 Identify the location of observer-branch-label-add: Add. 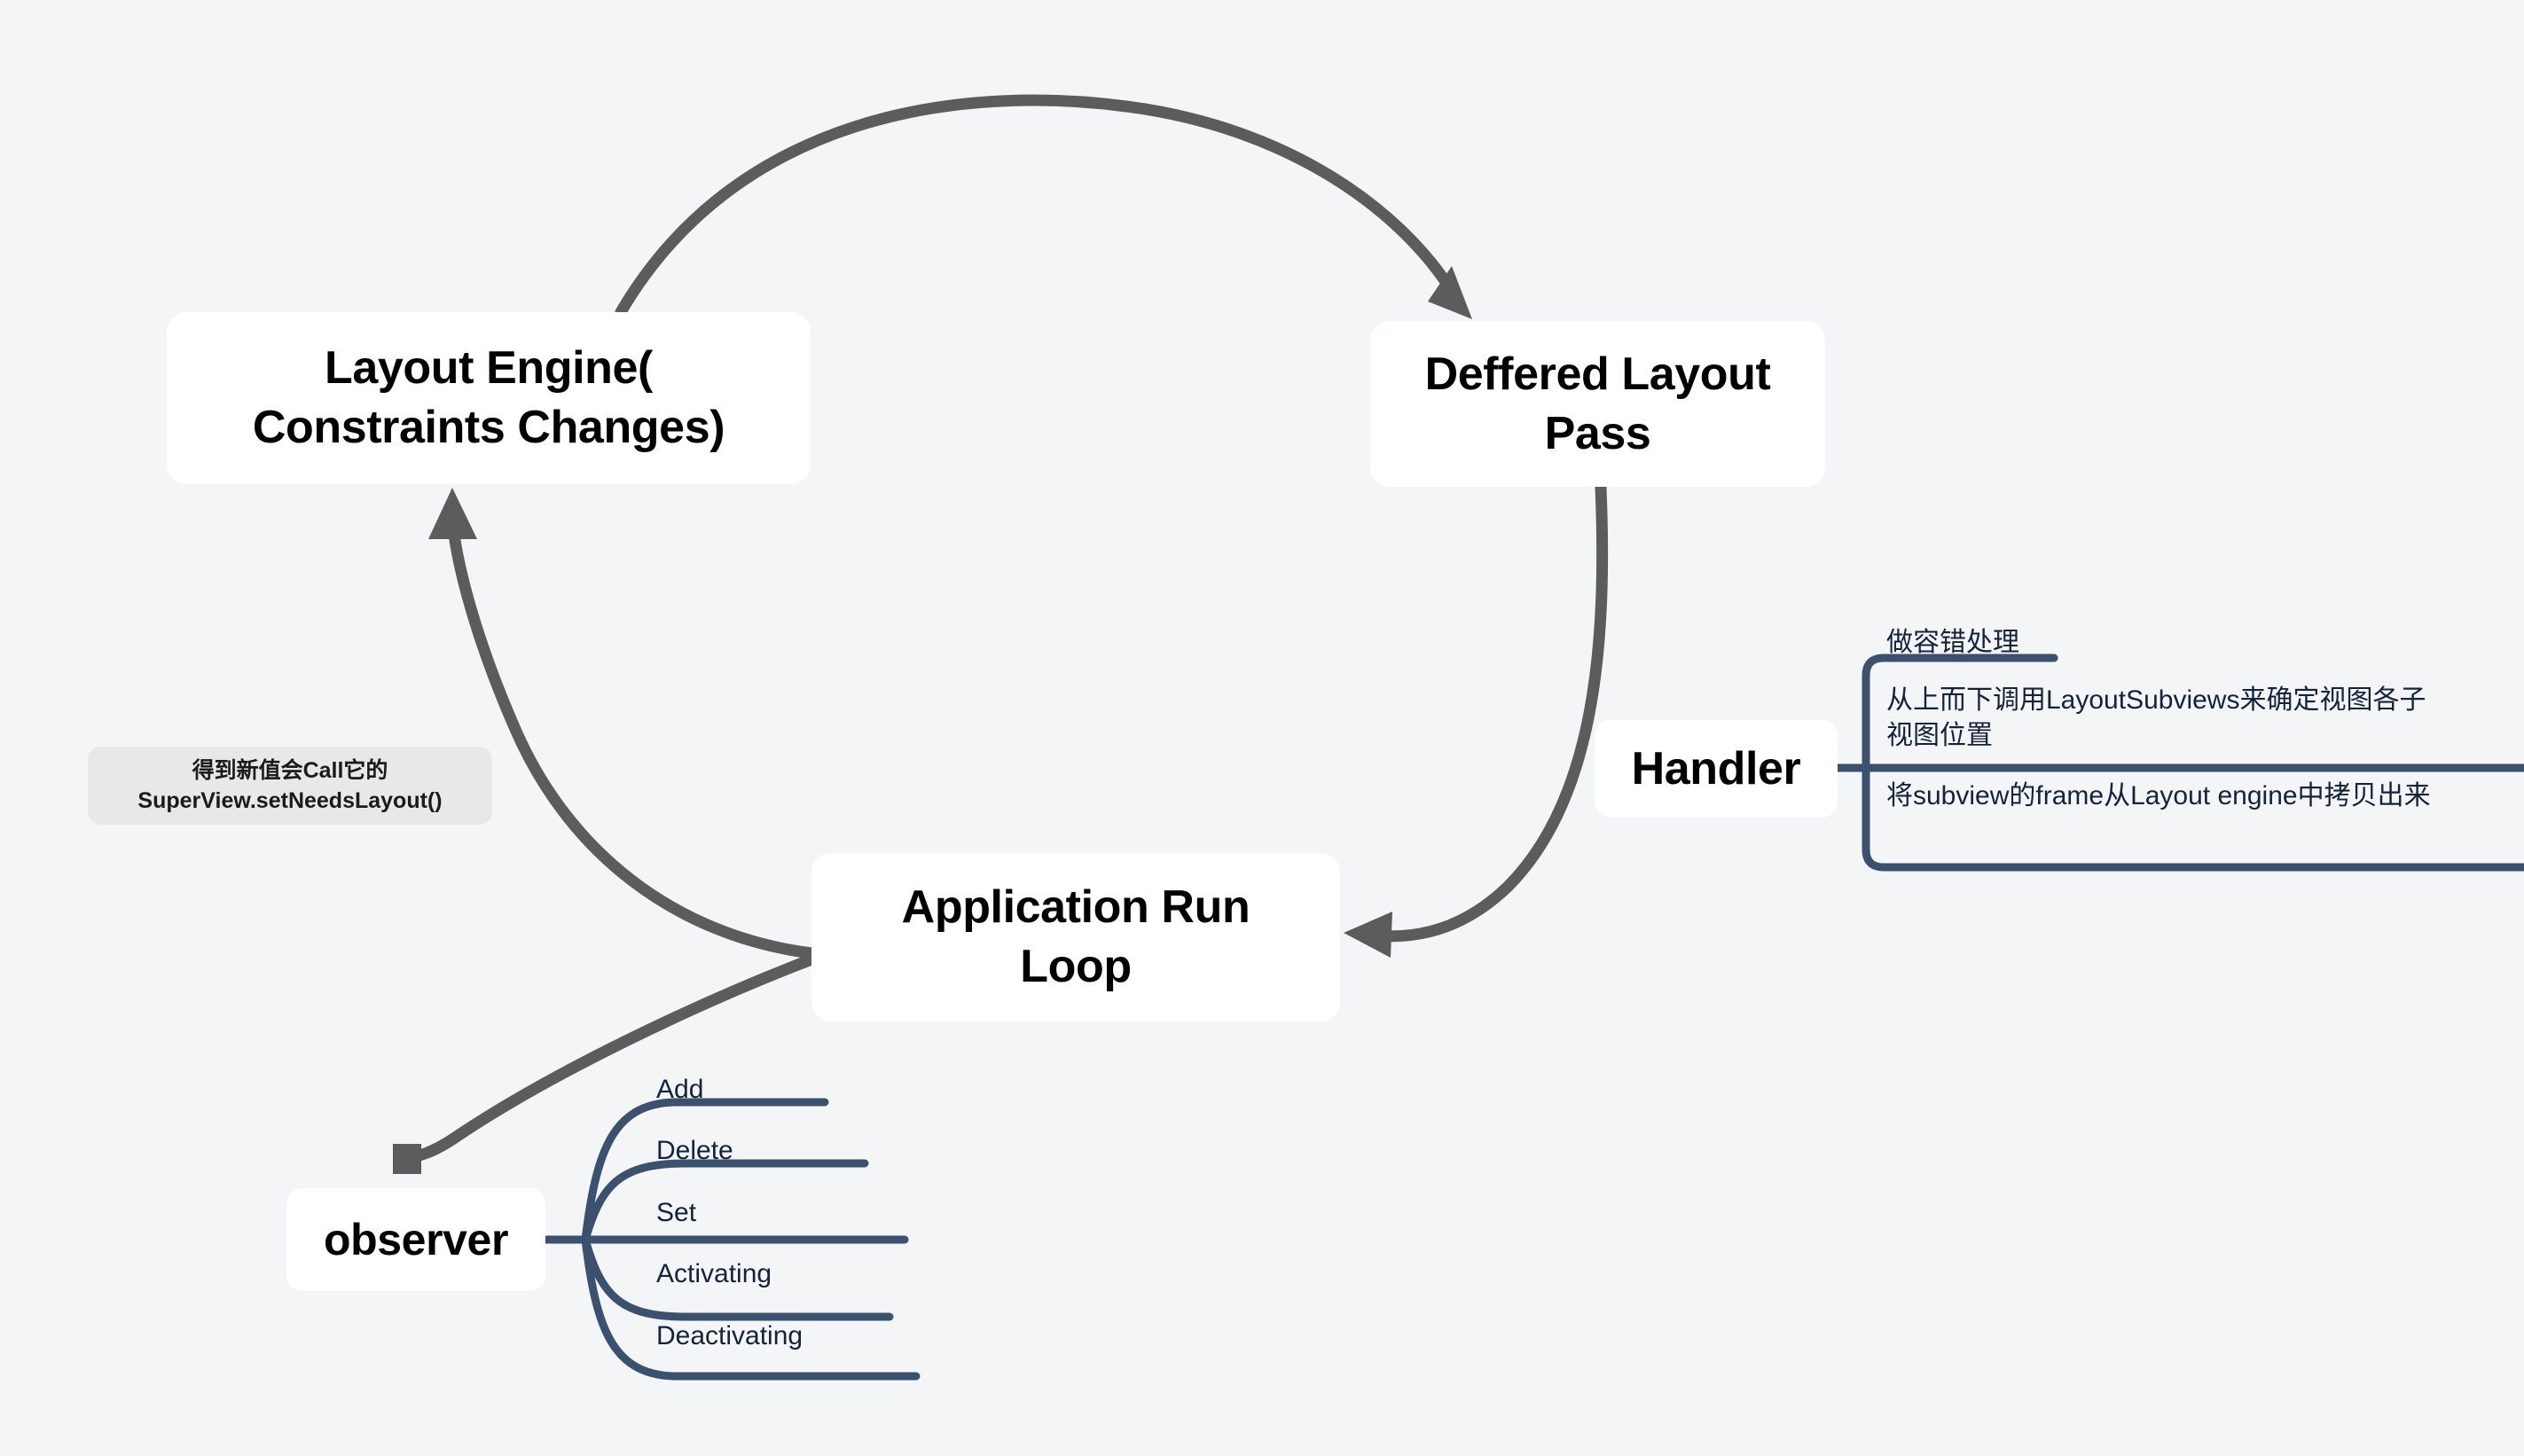
(680, 1089).